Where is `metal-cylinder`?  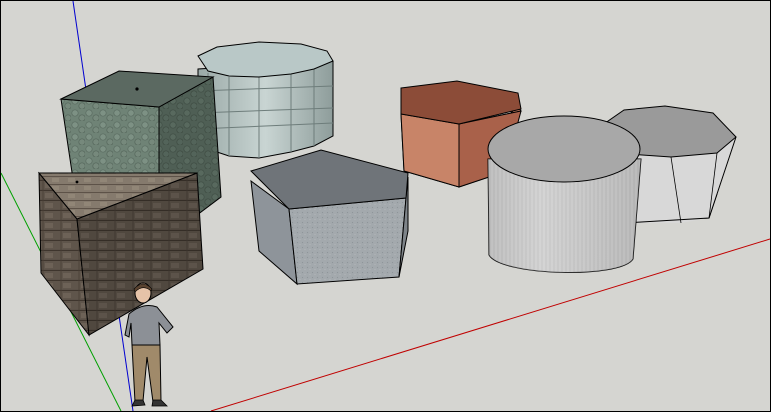
metal-cylinder is located at coordinates (564, 194).